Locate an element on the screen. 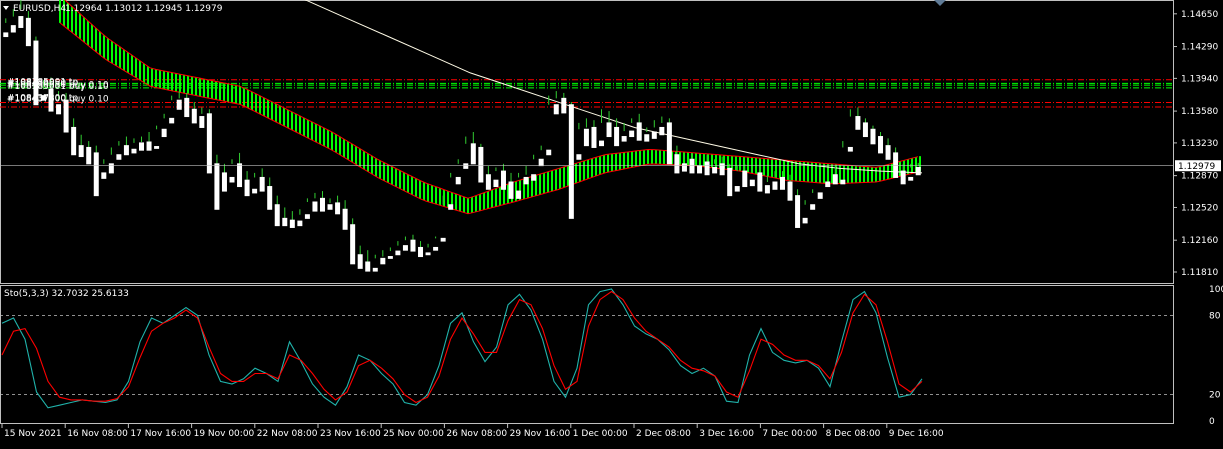  price-tick-label: 1.12870 is located at coordinates (1199, 177).